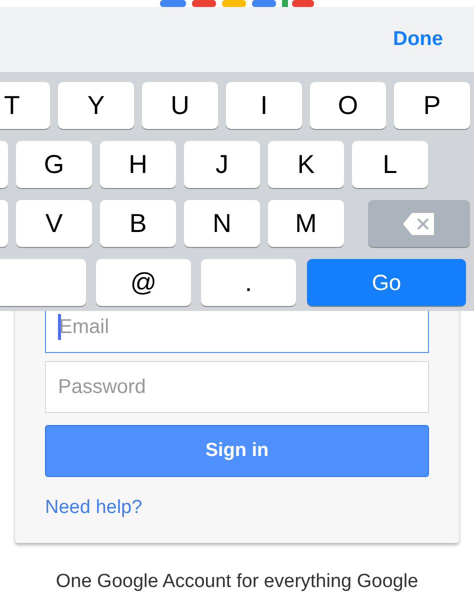 The width and height of the screenshot is (474, 607). Describe the element at coordinates (222, 223) in the screenshot. I see `keyboard-key: N` at that location.